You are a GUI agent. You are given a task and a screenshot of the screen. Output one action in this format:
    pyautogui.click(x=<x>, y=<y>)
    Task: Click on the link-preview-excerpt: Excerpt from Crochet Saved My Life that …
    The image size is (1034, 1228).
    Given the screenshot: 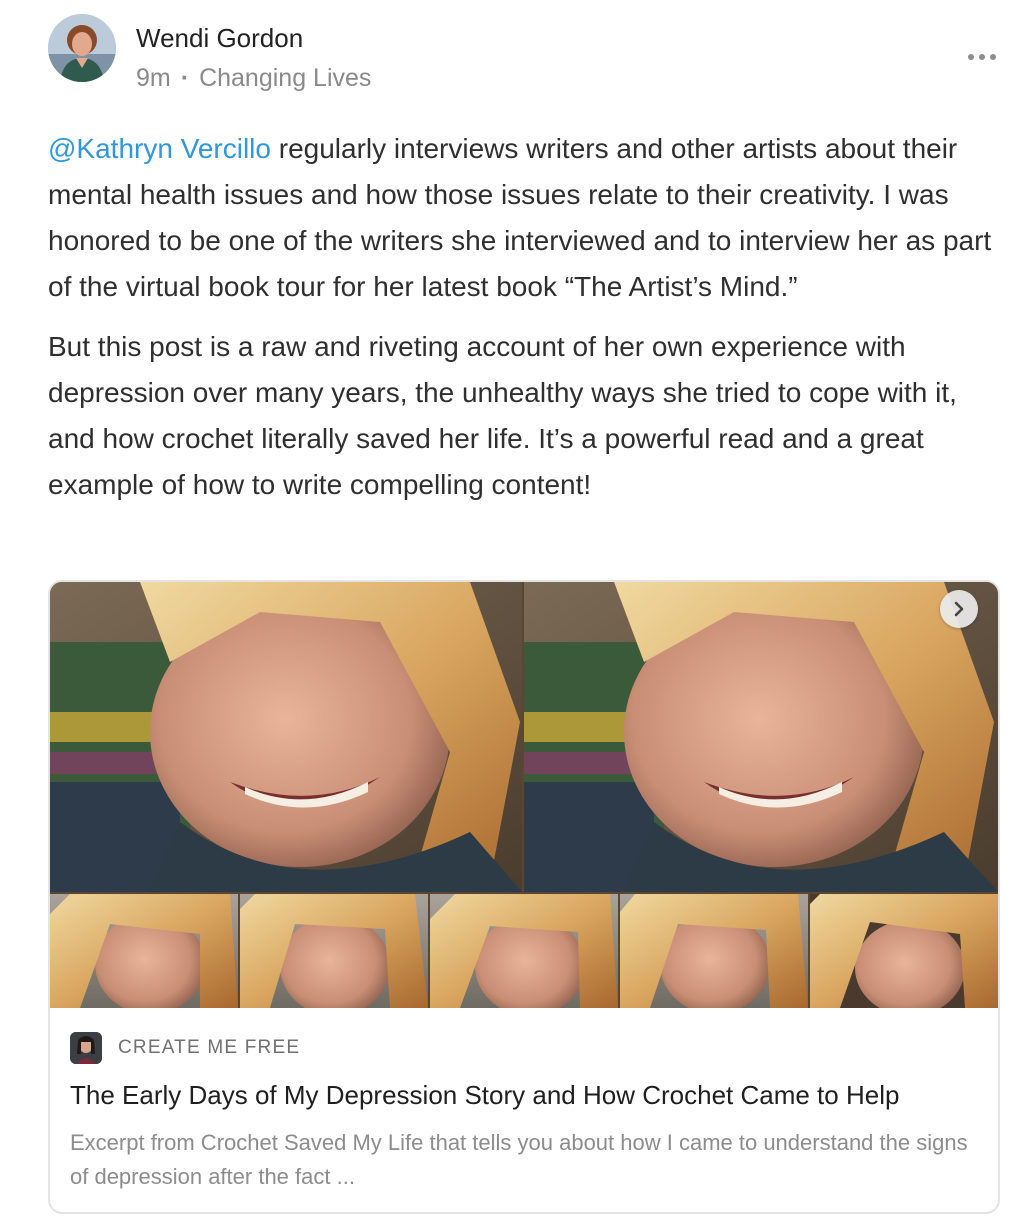 What is the action you would take?
    pyautogui.click(x=519, y=1159)
    